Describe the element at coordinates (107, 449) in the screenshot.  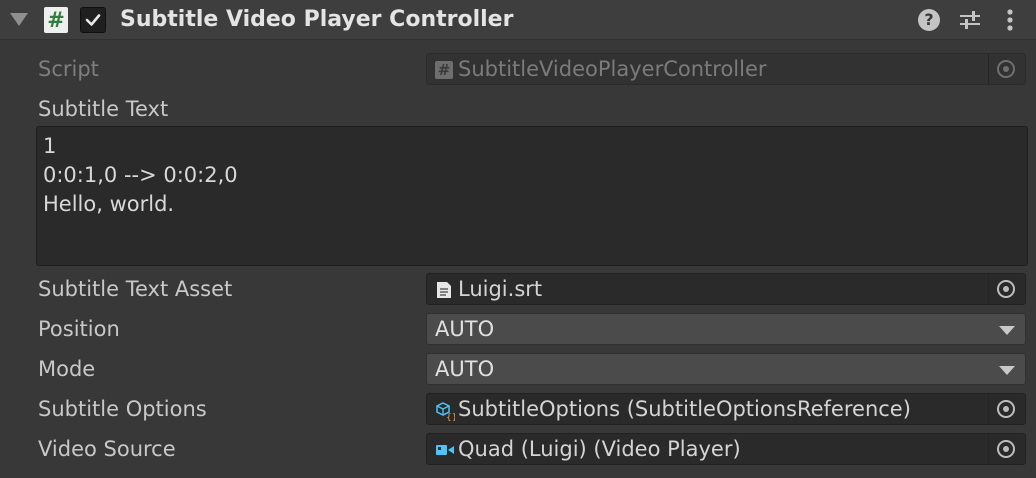
I see `video-source-label: Video Source` at that location.